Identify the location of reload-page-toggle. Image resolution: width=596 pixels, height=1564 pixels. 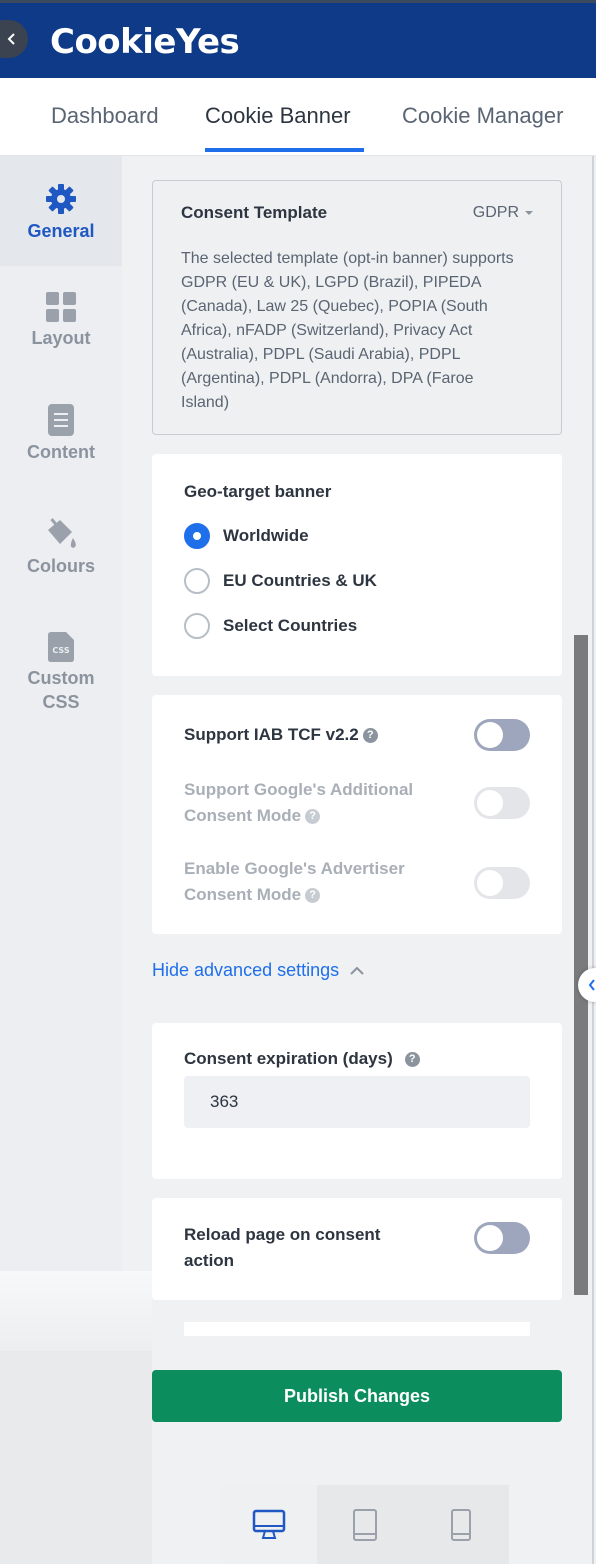
(502, 1238).